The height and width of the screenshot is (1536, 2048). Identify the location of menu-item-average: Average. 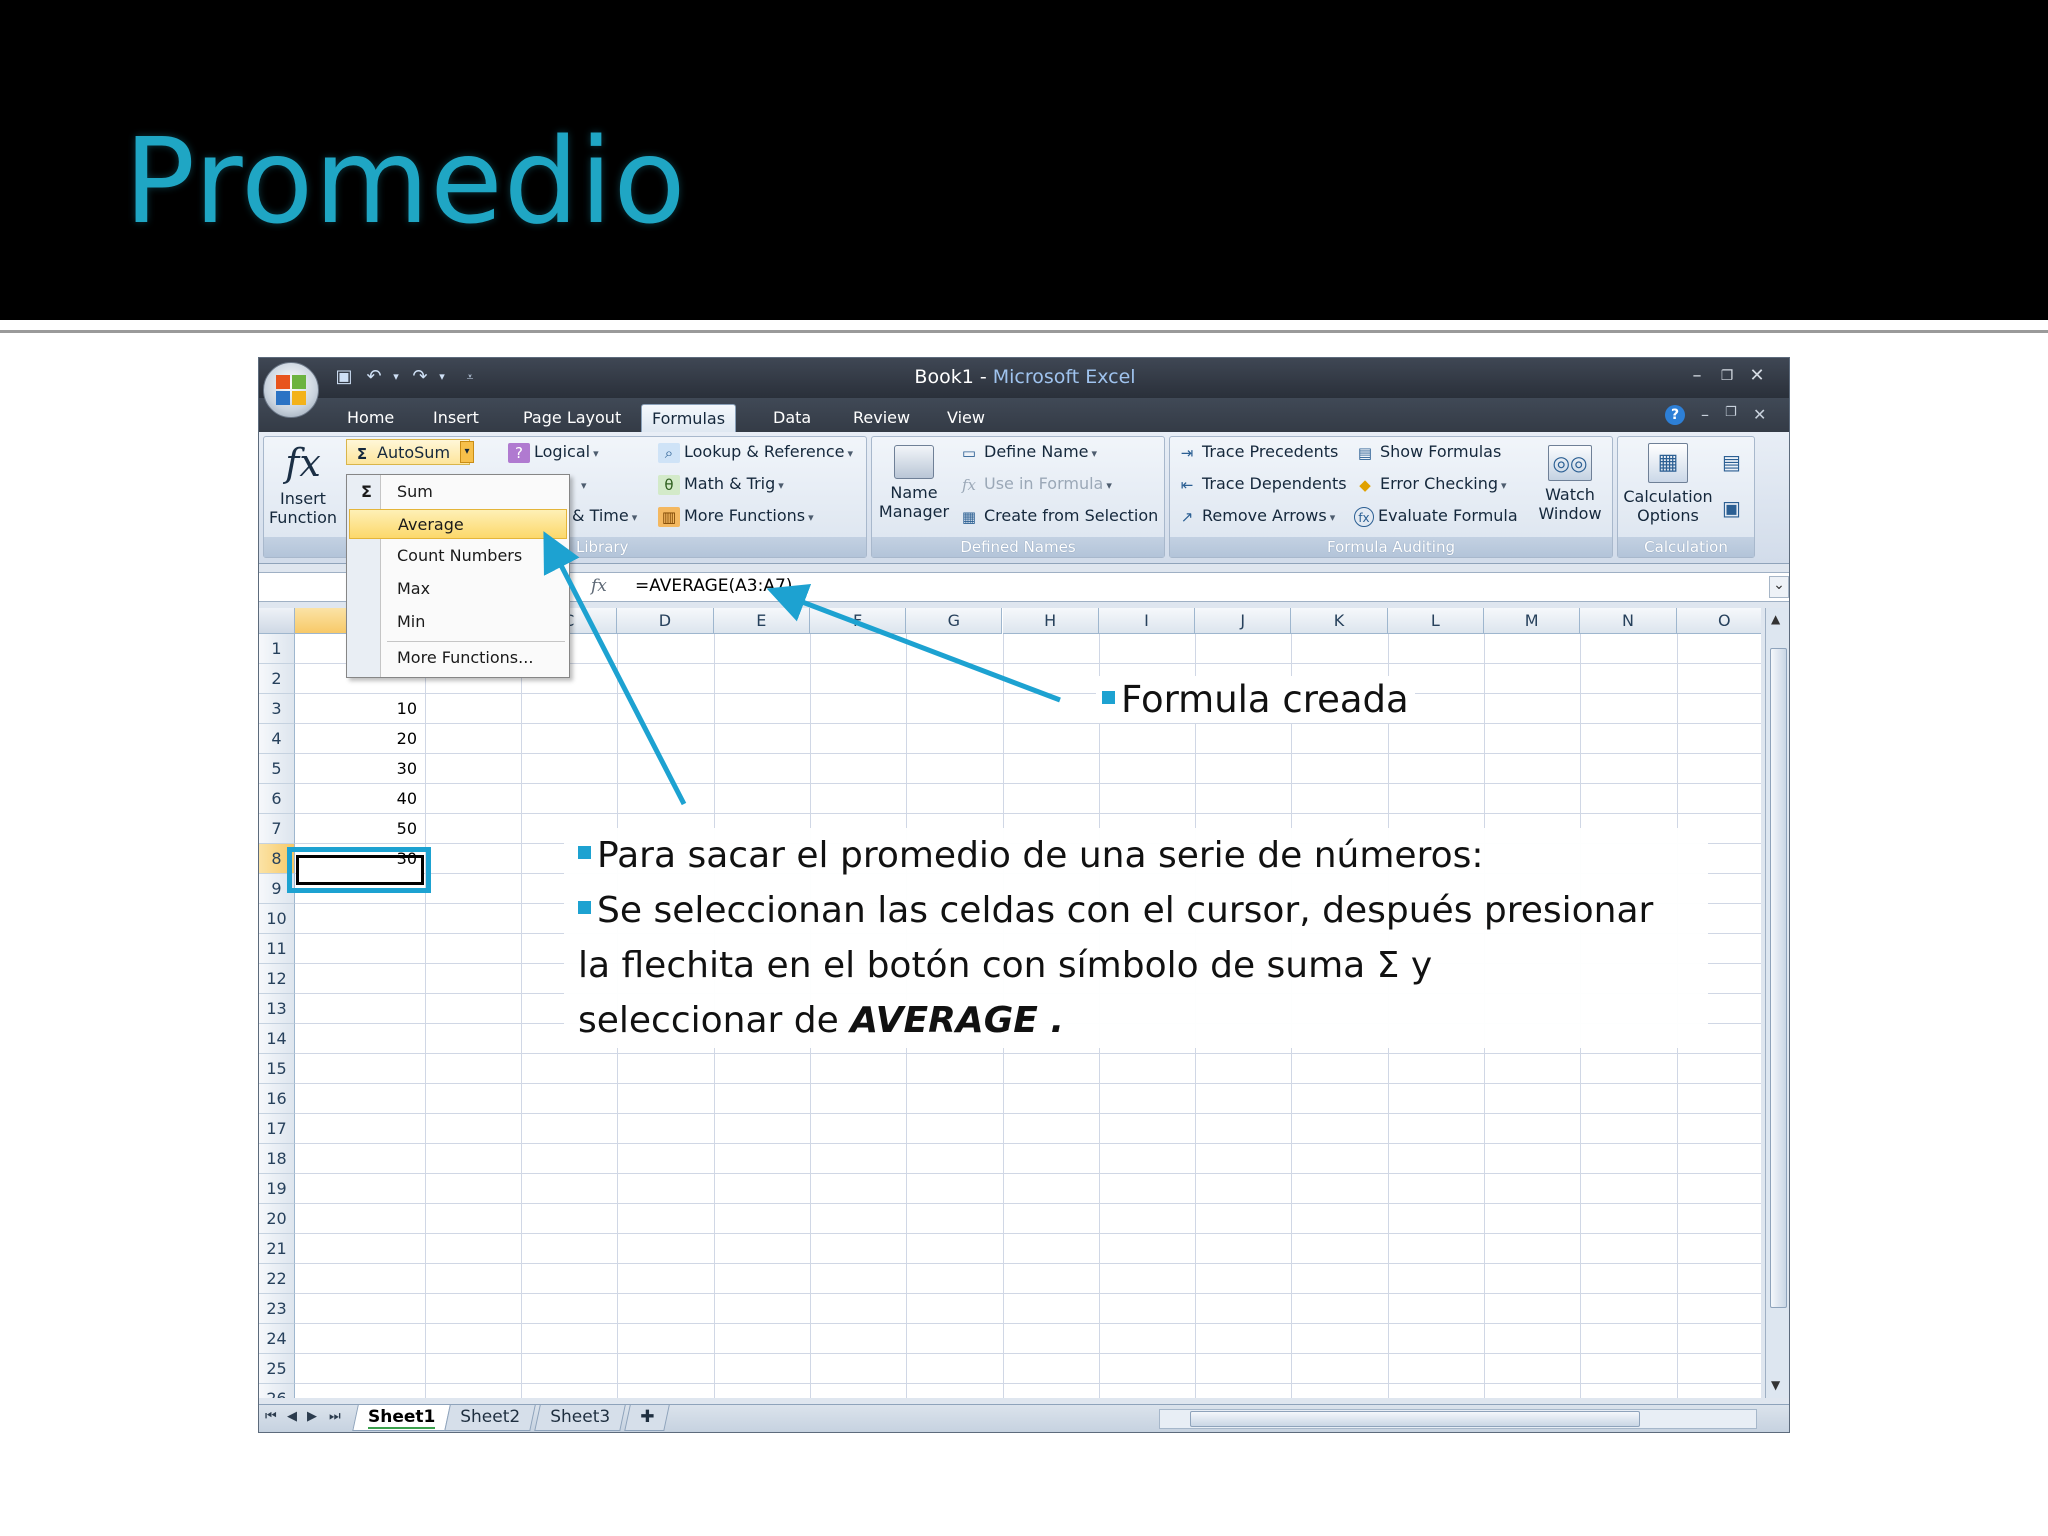
(458, 524).